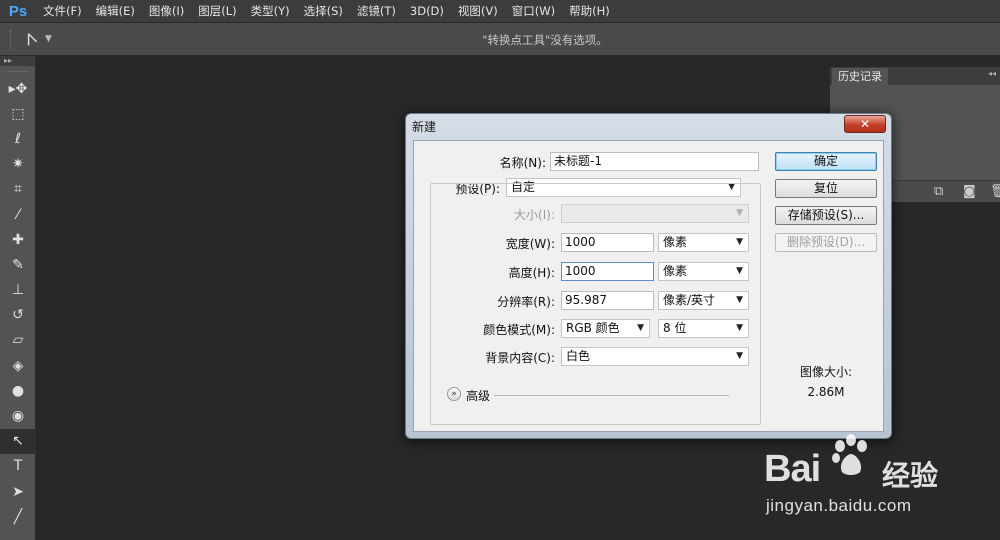 The height and width of the screenshot is (540, 1000). What do you see at coordinates (703, 300) in the screenshot?
I see `resolution-unit-select: 像素/英寸` at bounding box center [703, 300].